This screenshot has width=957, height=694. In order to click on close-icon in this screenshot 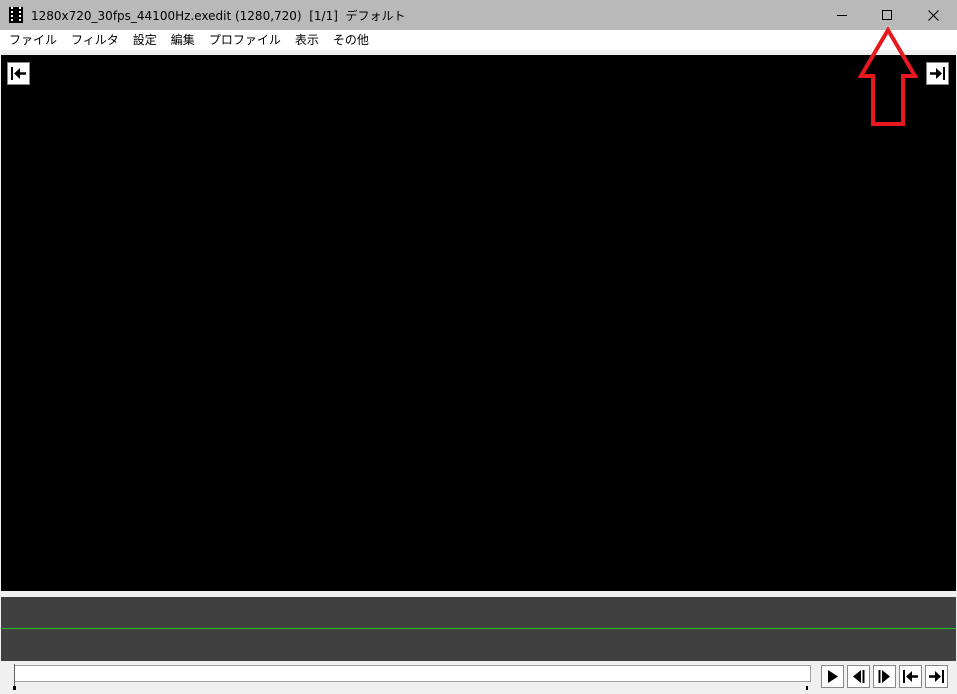, I will do `click(933, 15)`.